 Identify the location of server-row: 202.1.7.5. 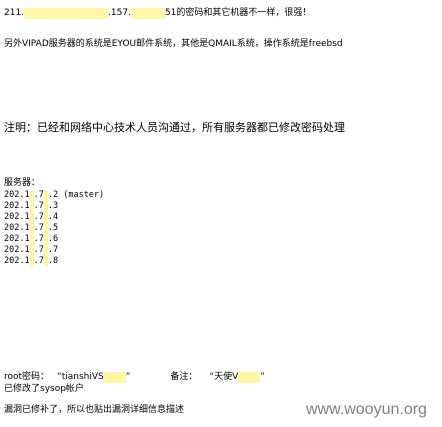
(54, 228).